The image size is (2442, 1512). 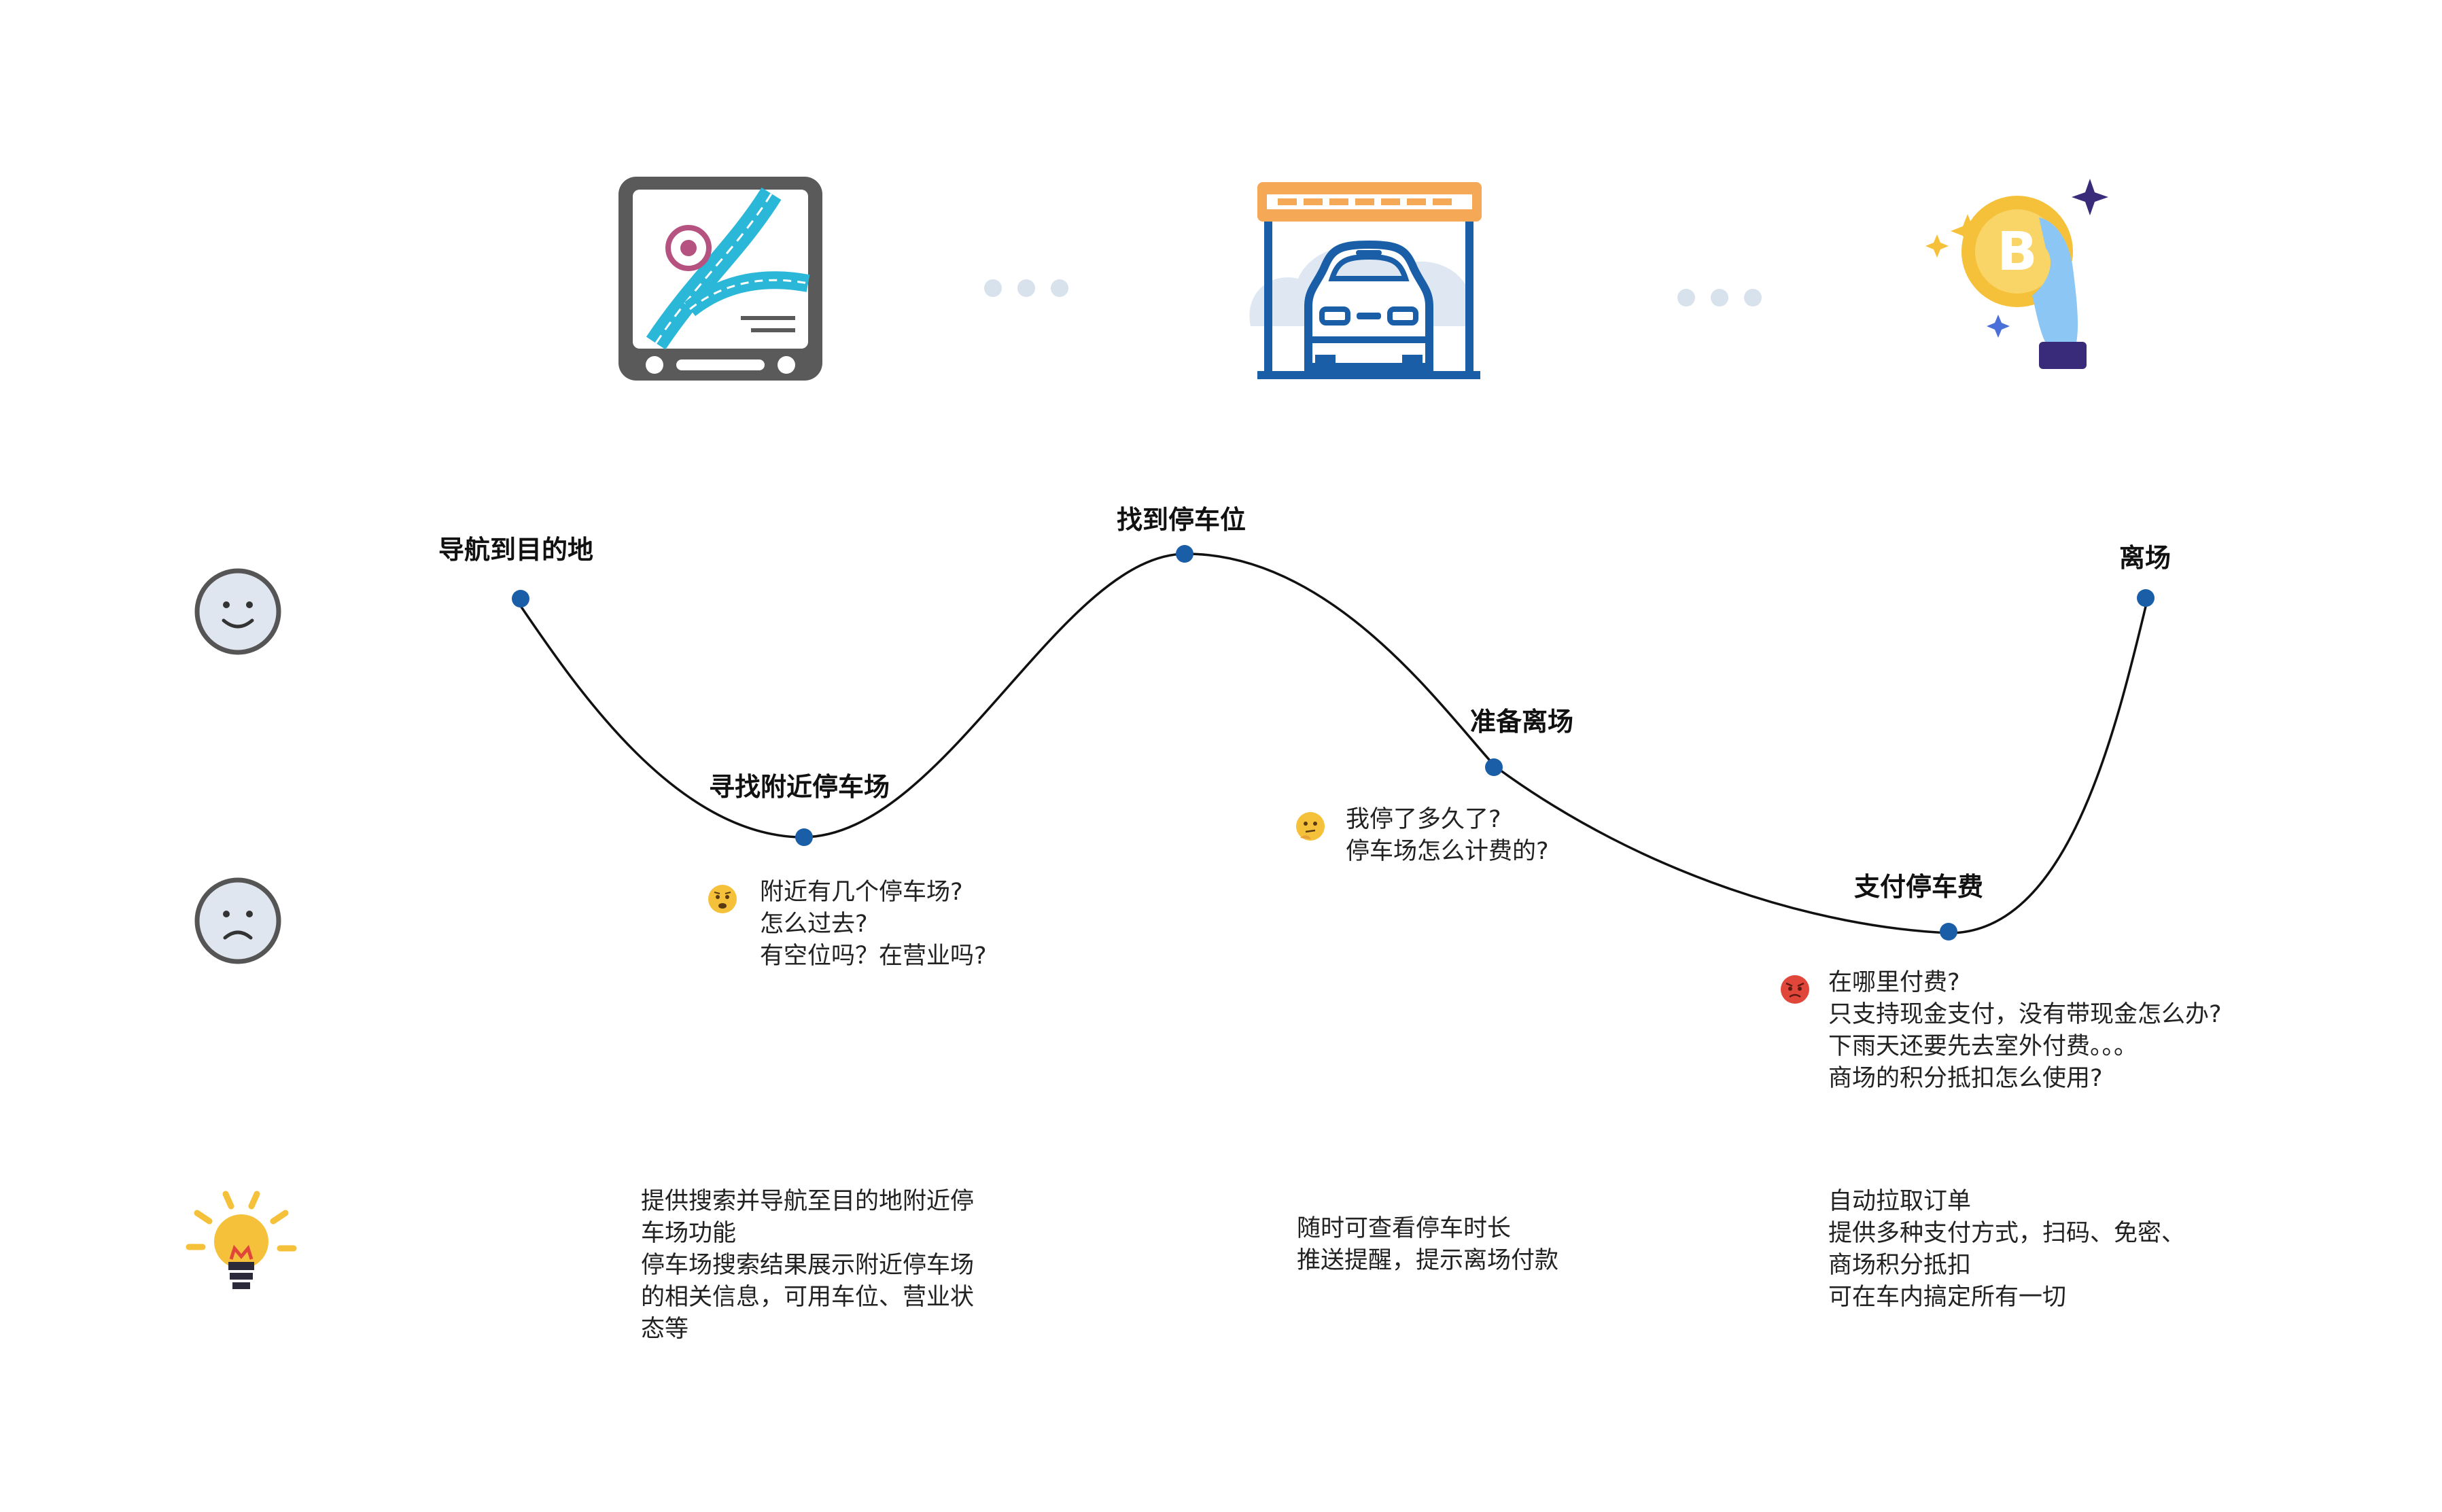 I want to click on stage-label: 找到停车位, so click(x=1181, y=520).